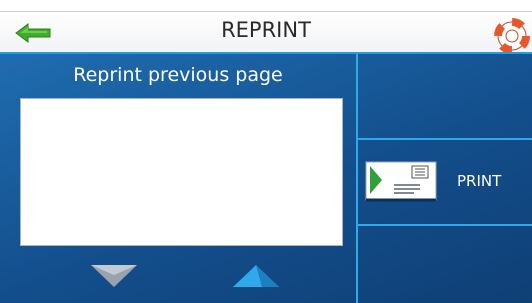 The image size is (532, 303). What do you see at coordinates (479, 181) in the screenshot?
I see `print-label: PRINT` at bounding box center [479, 181].